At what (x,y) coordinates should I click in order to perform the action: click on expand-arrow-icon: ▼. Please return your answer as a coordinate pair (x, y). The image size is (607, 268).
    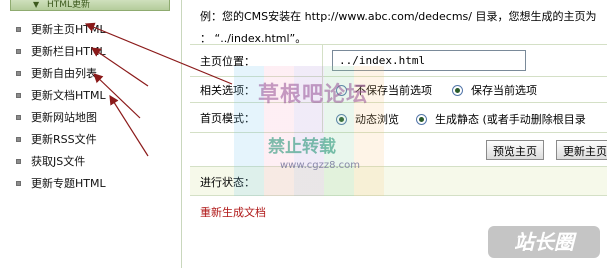
    Looking at the image, I should click on (36, 4).